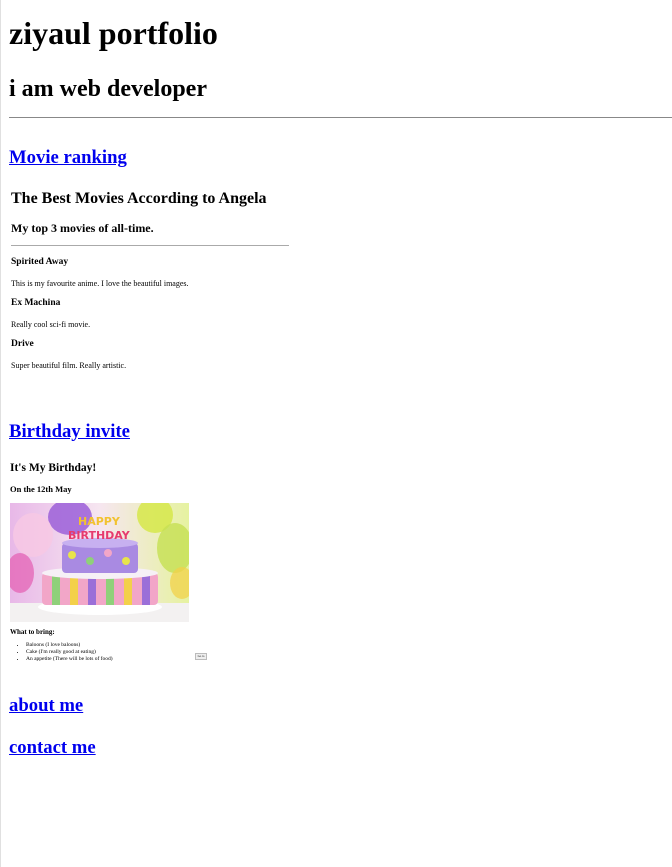 Image resolution: width=672 pixels, height=867 pixels. I want to click on birthday-title: It's My Birthday!, so click(53, 468).